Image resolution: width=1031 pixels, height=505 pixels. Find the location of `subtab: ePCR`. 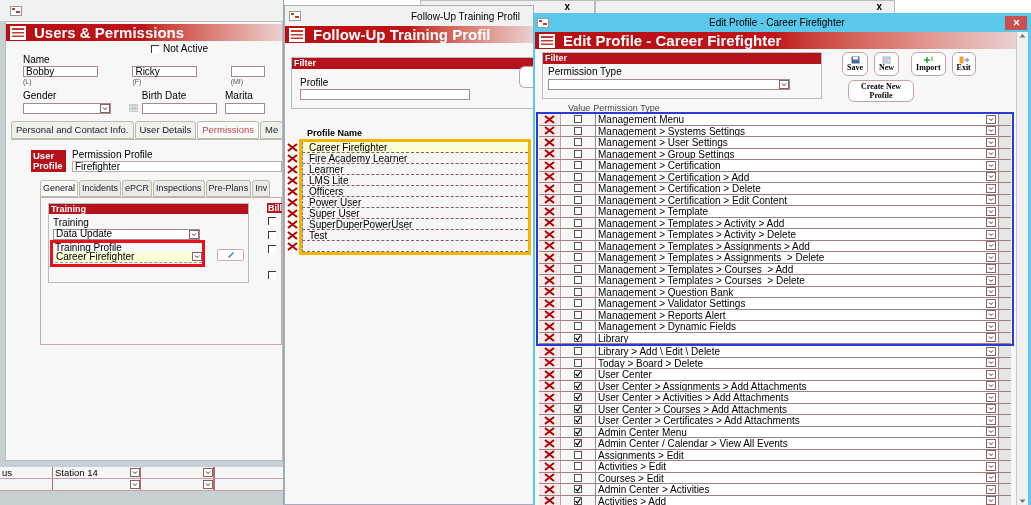

subtab: ePCR is located at coordinates (137, 188).